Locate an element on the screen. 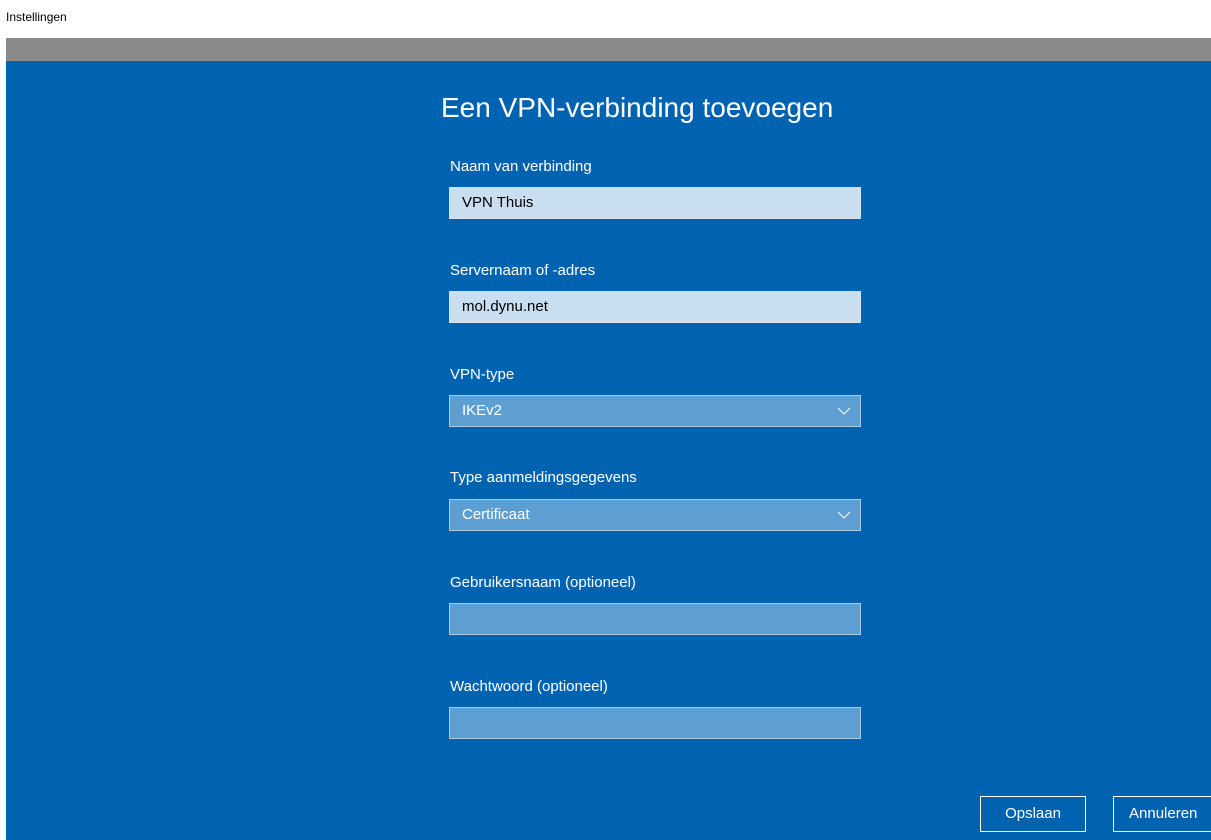 This screenshot has height=840, width=1211. server-address-label: Servernaam of -adres is located at coordinates (523, 270).